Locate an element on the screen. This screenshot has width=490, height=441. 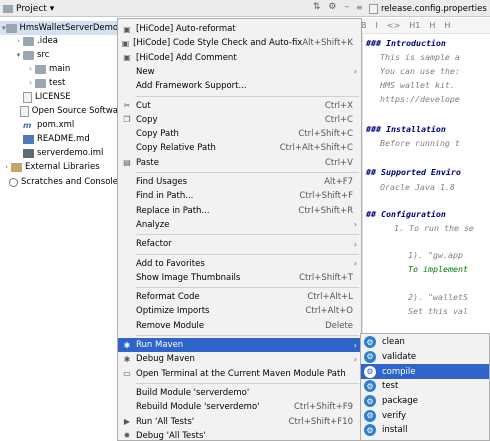
tree-item-serverdemo-iml: serverdemo.iml is located at coordinates (59, 153).